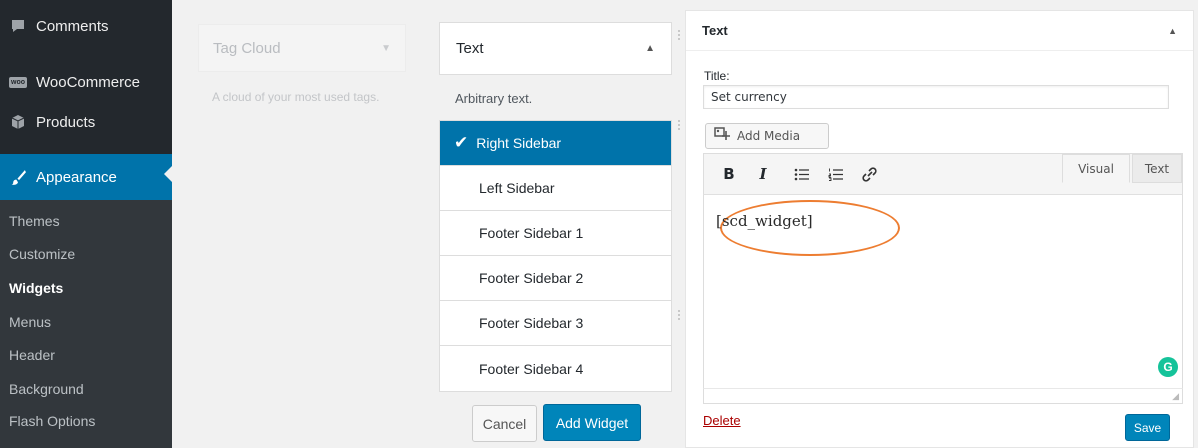 Image resolution: width=1198 pixels, height=448 pixels. I want to click on sidebar-option-label: Left Sidebar, so click(517, 188).